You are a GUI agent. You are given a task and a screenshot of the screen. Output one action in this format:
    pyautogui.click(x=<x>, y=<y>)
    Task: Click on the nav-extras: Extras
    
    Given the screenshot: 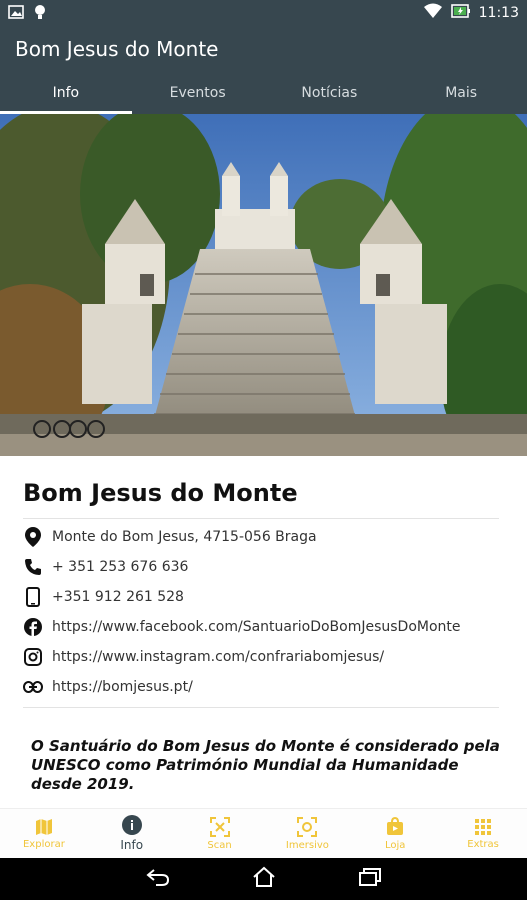 What is the action you would take?
    pyautogui.click(x=483, y=833)
    